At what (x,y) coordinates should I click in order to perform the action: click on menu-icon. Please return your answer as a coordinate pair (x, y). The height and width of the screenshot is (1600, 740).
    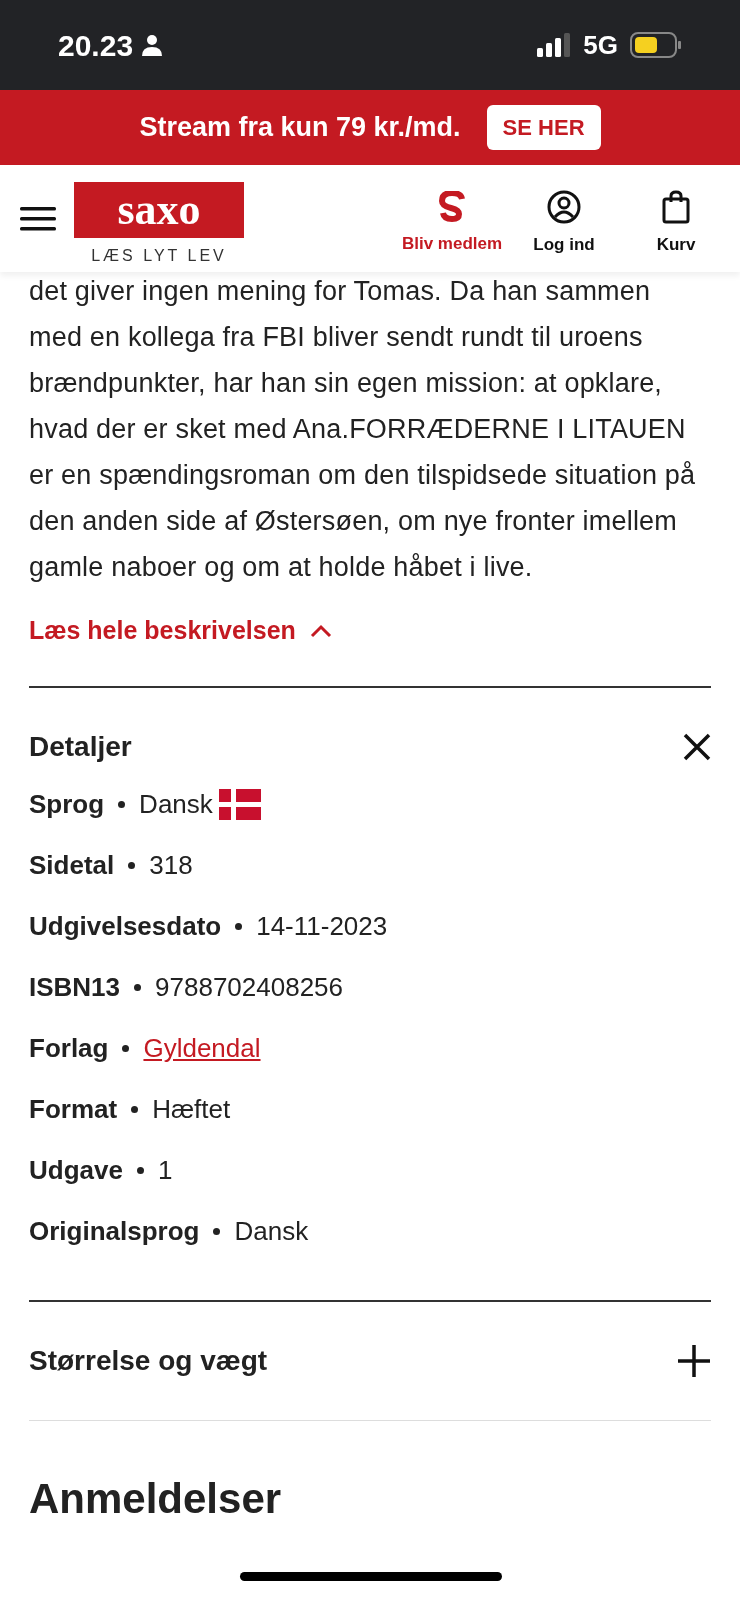
    Looking at the image, I should click on (38, 218).